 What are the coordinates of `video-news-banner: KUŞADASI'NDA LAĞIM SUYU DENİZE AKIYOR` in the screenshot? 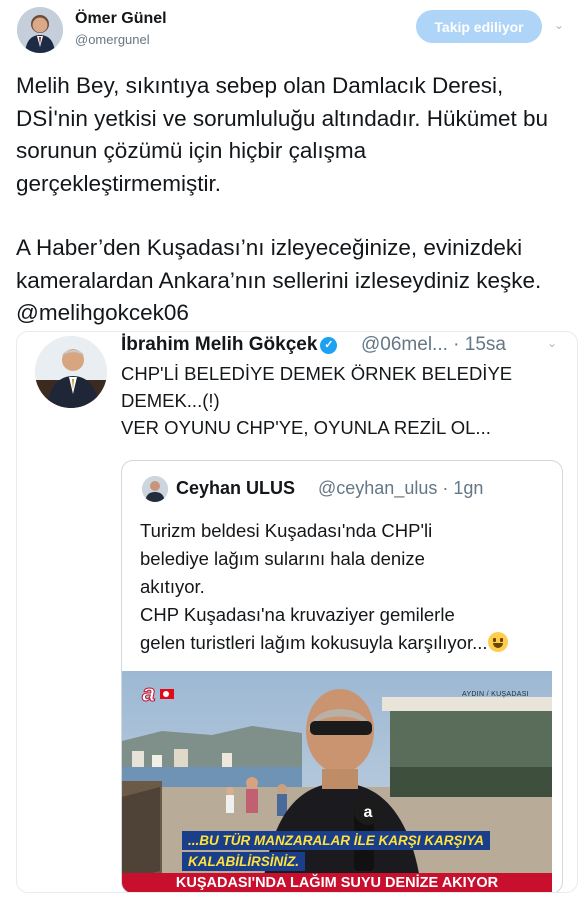 It's located at (337, 882).